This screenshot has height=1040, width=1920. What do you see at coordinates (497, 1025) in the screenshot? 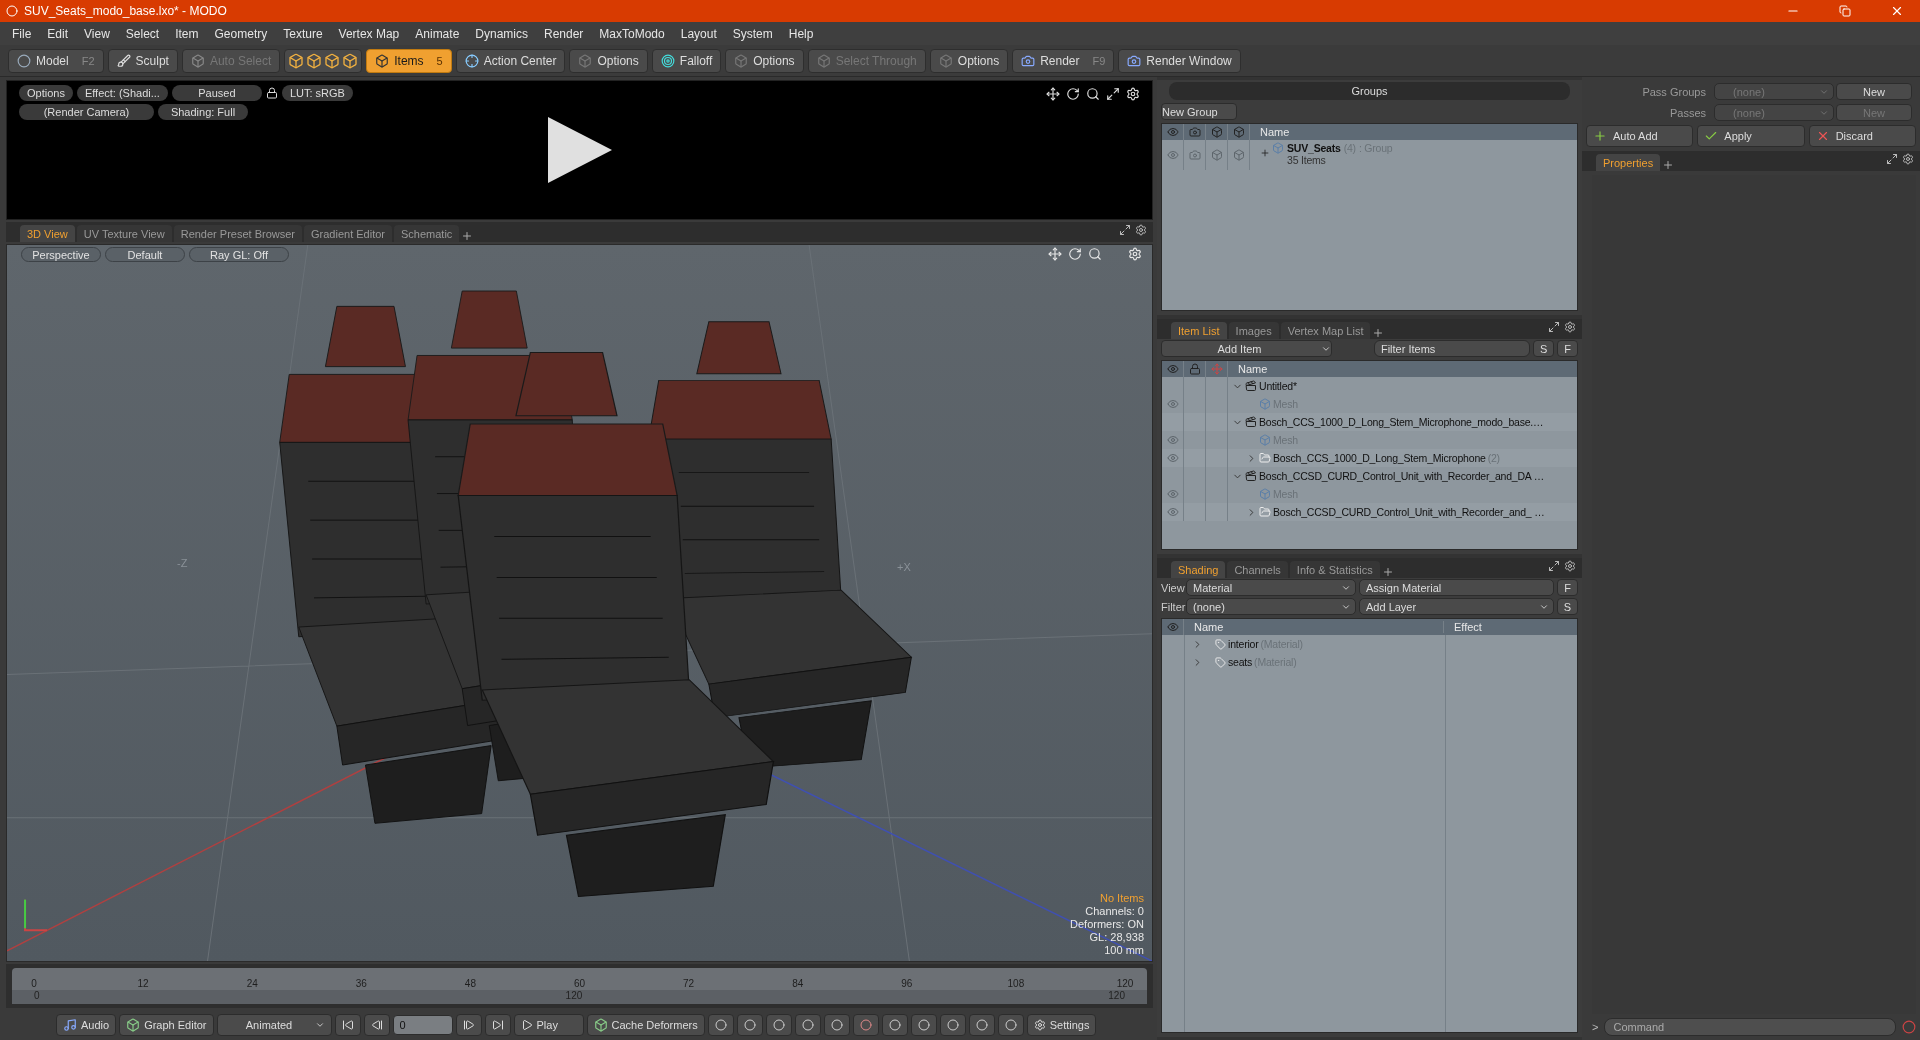
I see `last-frame-button` at bounding box center [497, 1025].